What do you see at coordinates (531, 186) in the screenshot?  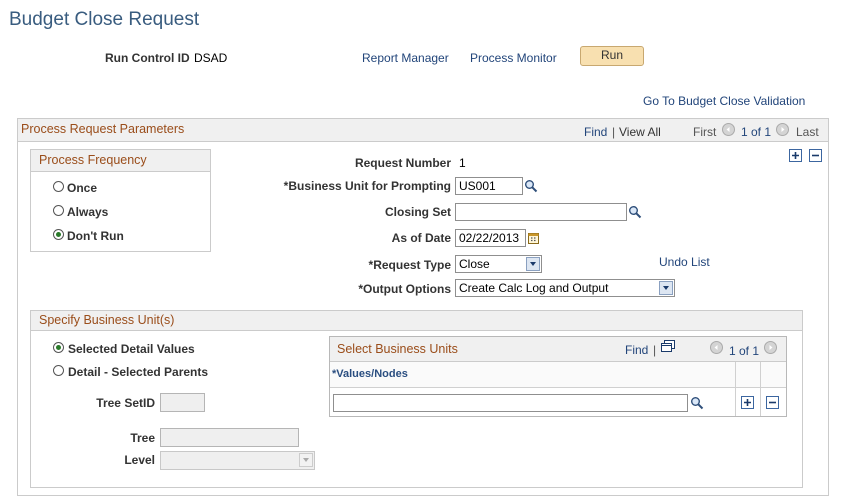 I see `business-unit-lookup-icon` at bounding box center [531, 186].